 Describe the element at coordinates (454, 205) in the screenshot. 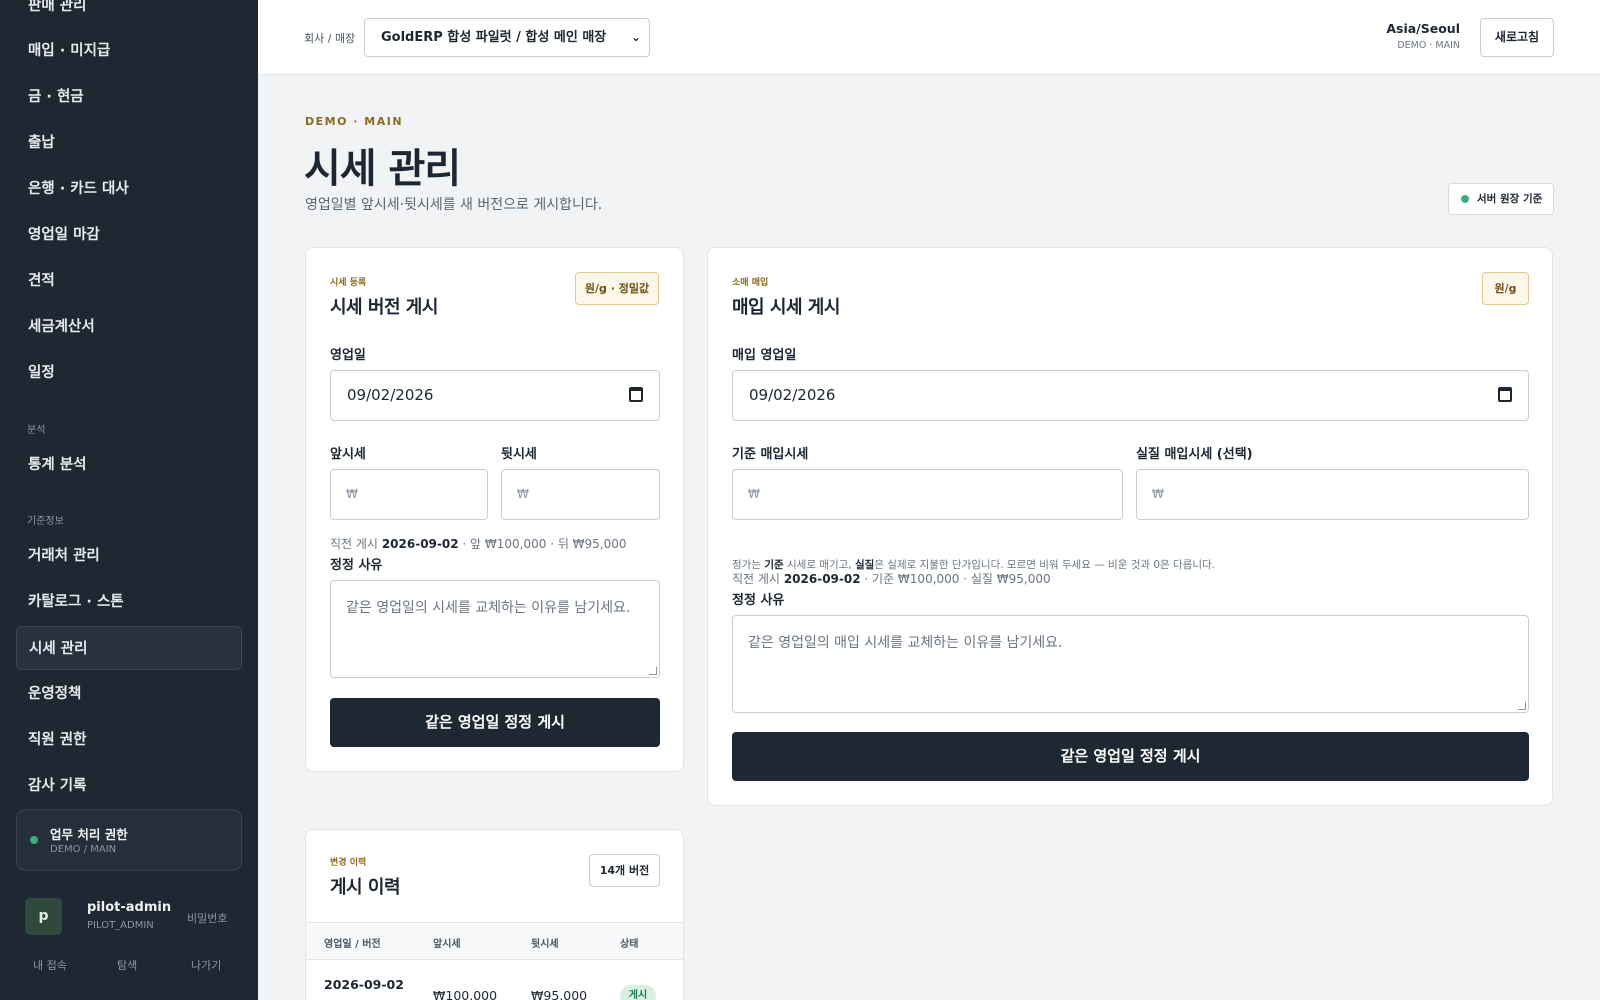

I see `page-subtitle: 영업일별 앞시세·뒷시세를 새 버전으로 게시합니다.` at that location.